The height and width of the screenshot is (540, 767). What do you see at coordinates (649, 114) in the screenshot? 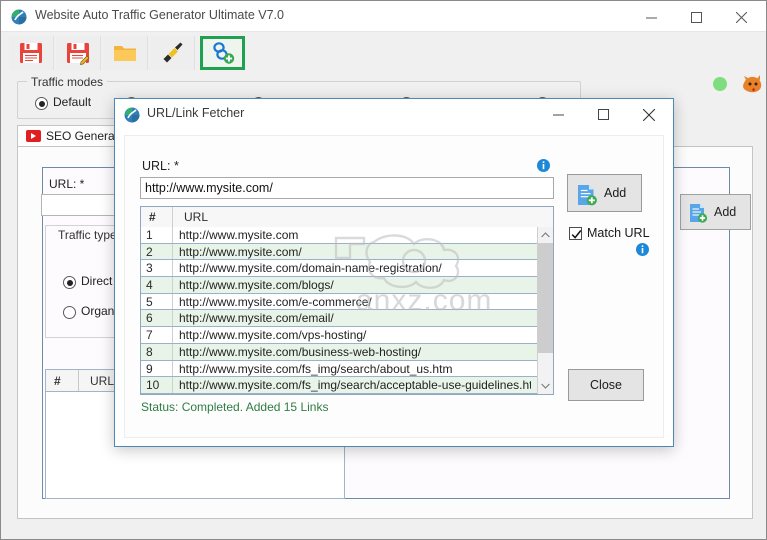
I see `dialog-close-button` at bounding box center [649, 114].